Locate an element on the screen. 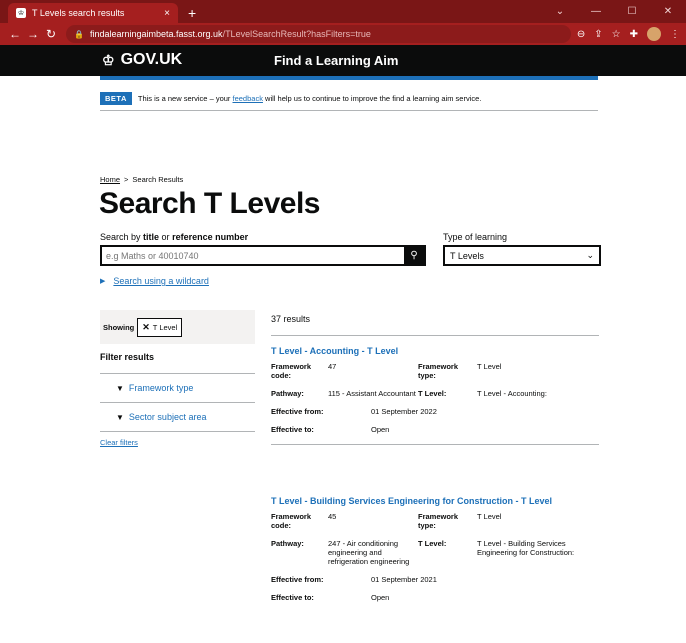  govuk-logo: ♔ GOV.UK is located at coordinates (142, 60).